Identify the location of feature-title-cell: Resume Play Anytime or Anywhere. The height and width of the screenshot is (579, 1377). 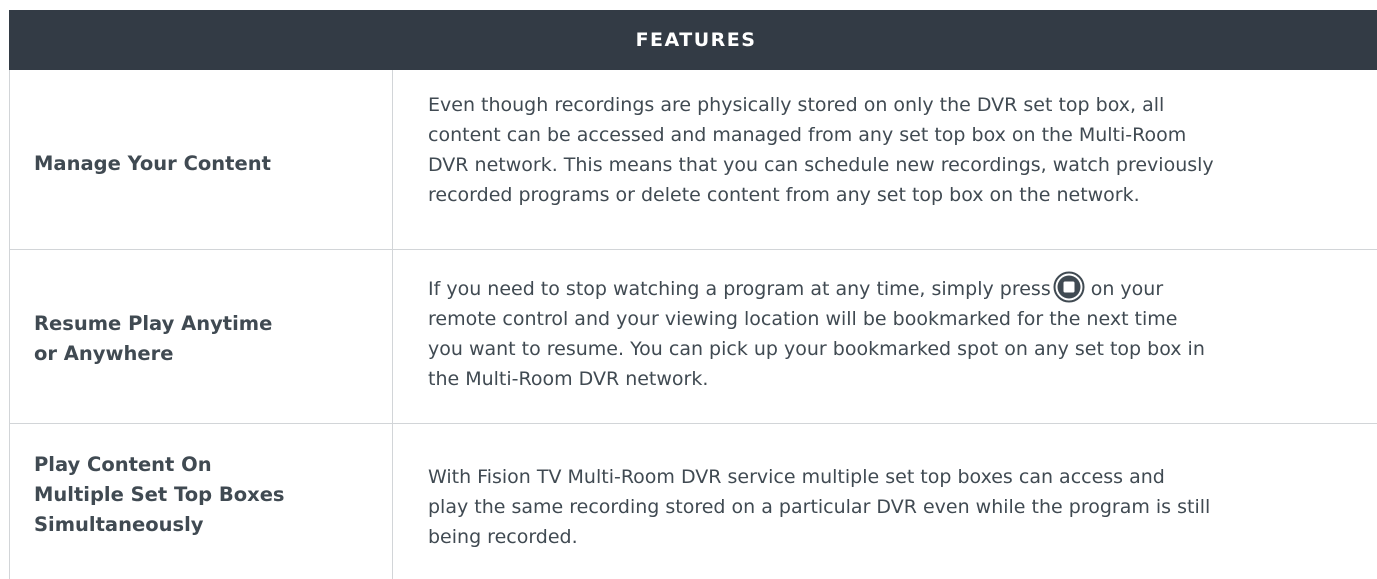
(201, 336).